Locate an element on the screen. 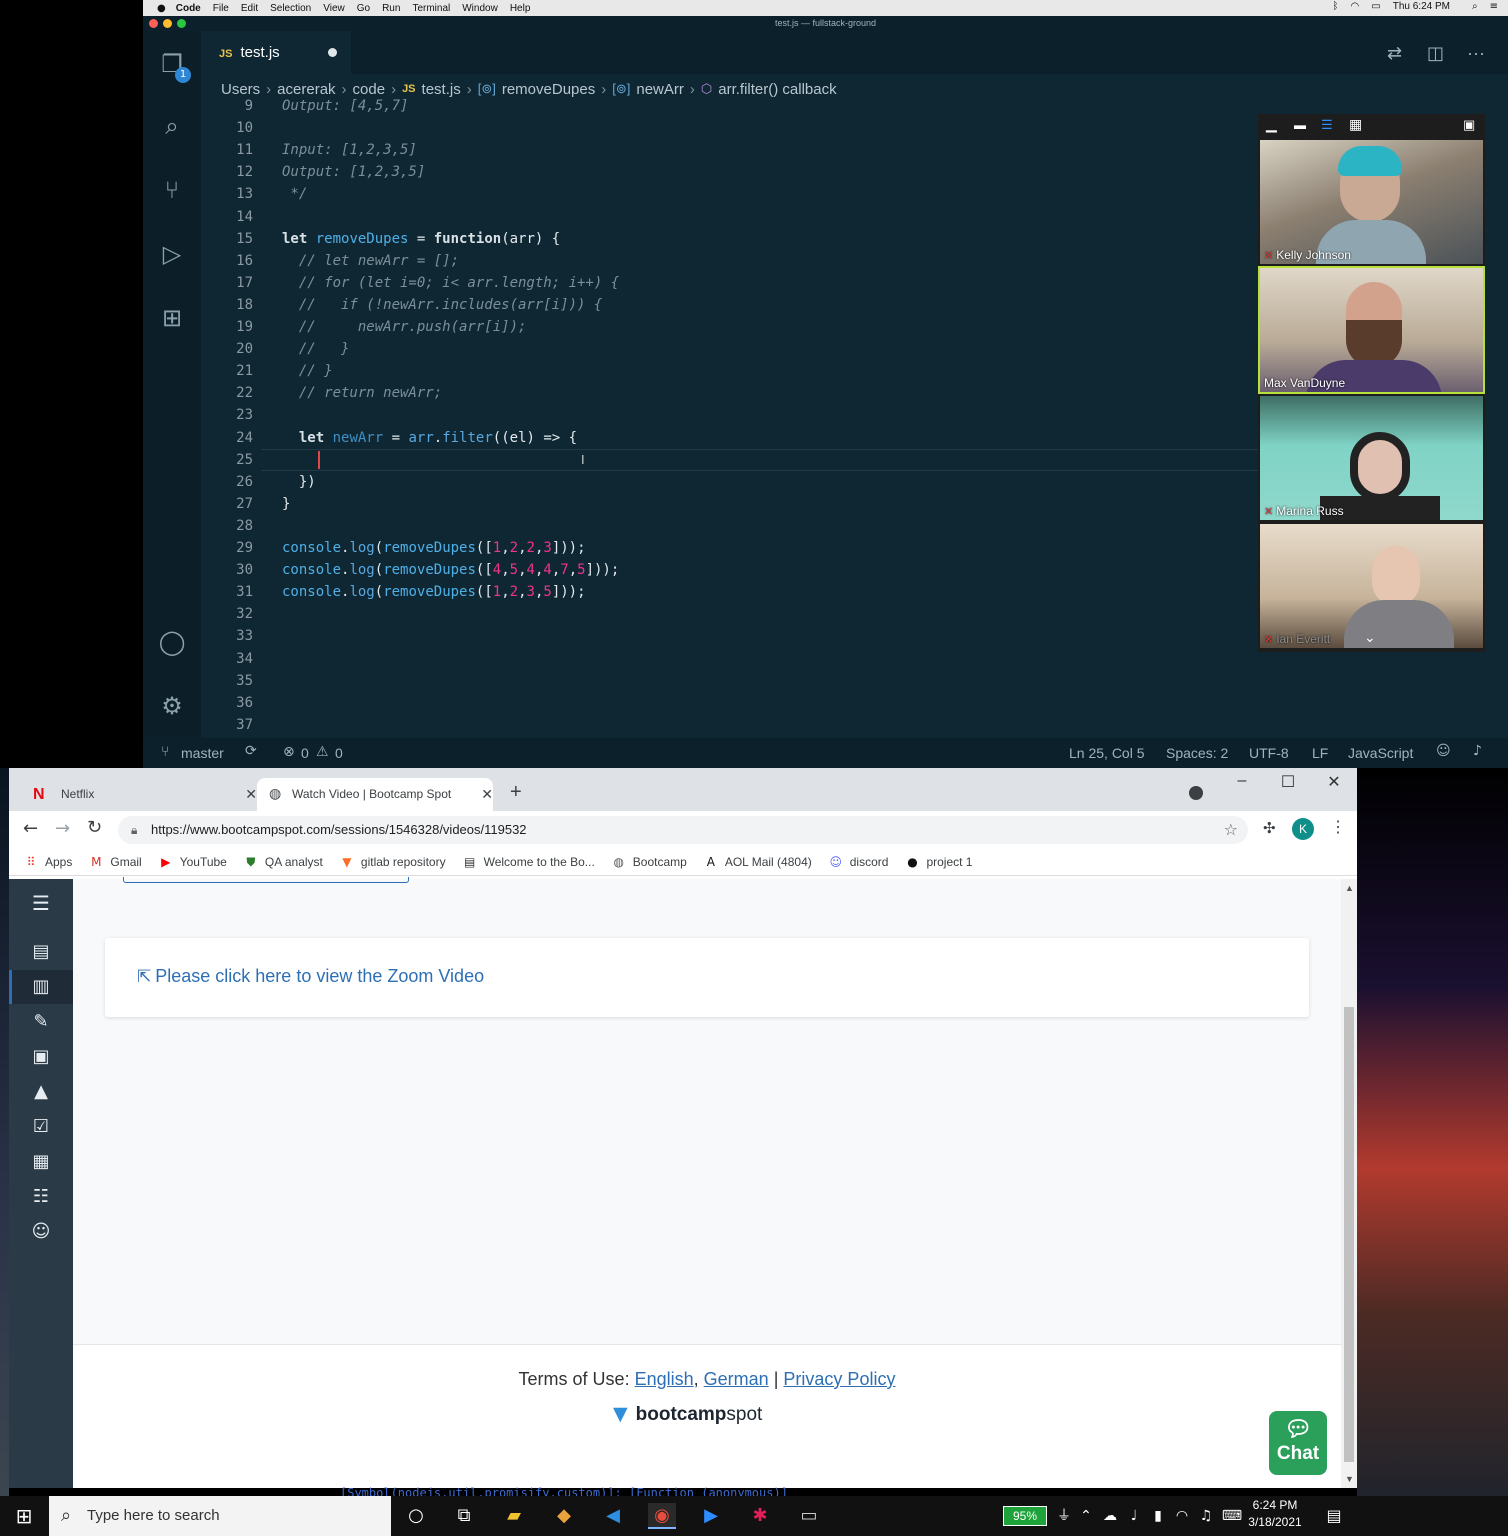 This screenshot has height=1536, width=1508. code-line: } is located at coordinates (286, 504).